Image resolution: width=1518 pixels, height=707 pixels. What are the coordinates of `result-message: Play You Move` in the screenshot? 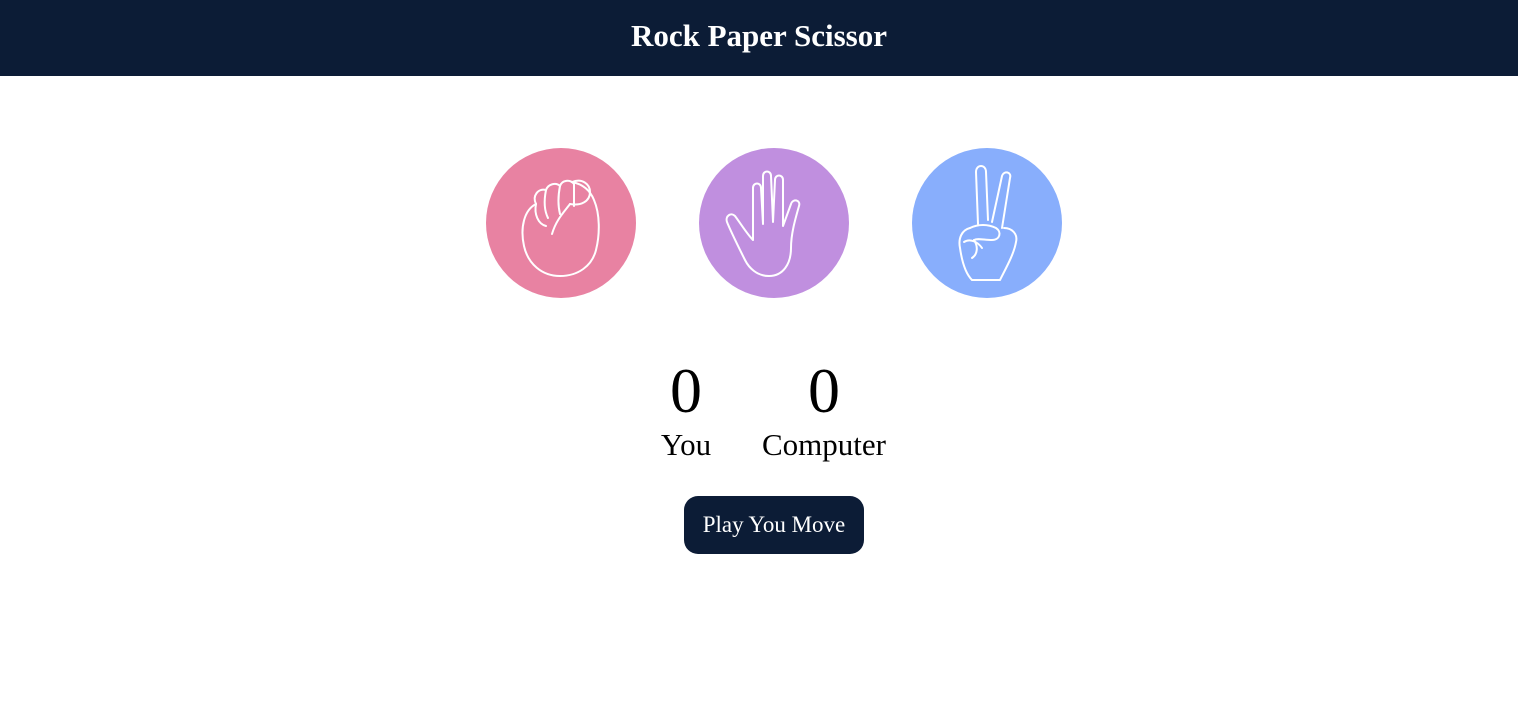 It's located at (774, 525).